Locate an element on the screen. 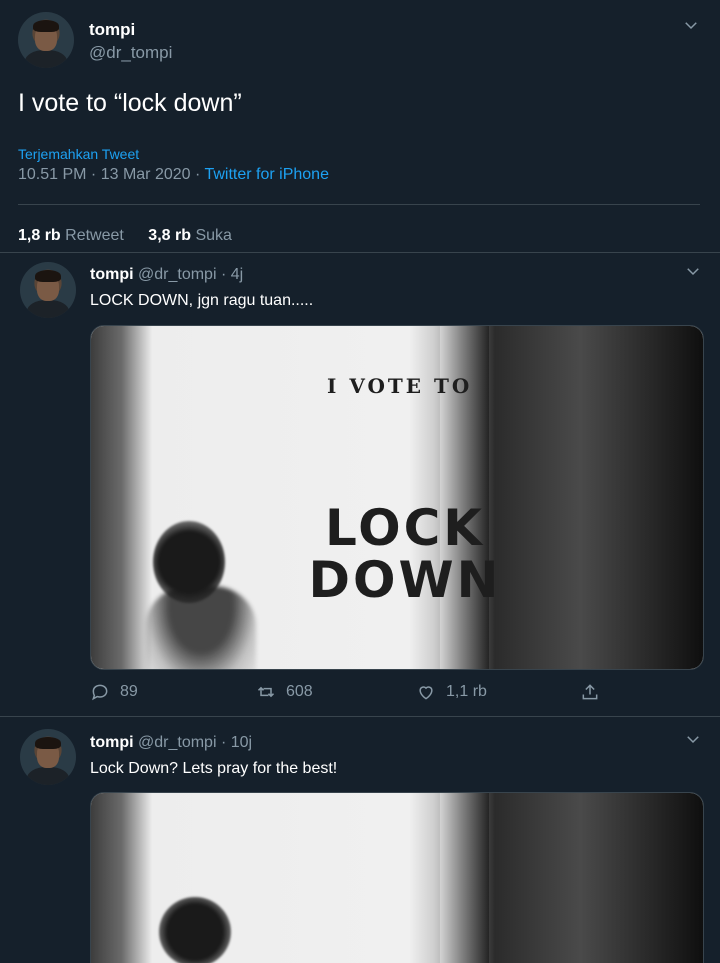 This screenshot has height=963, width=720. like-label: Suka is located at coordinates (213, 235).